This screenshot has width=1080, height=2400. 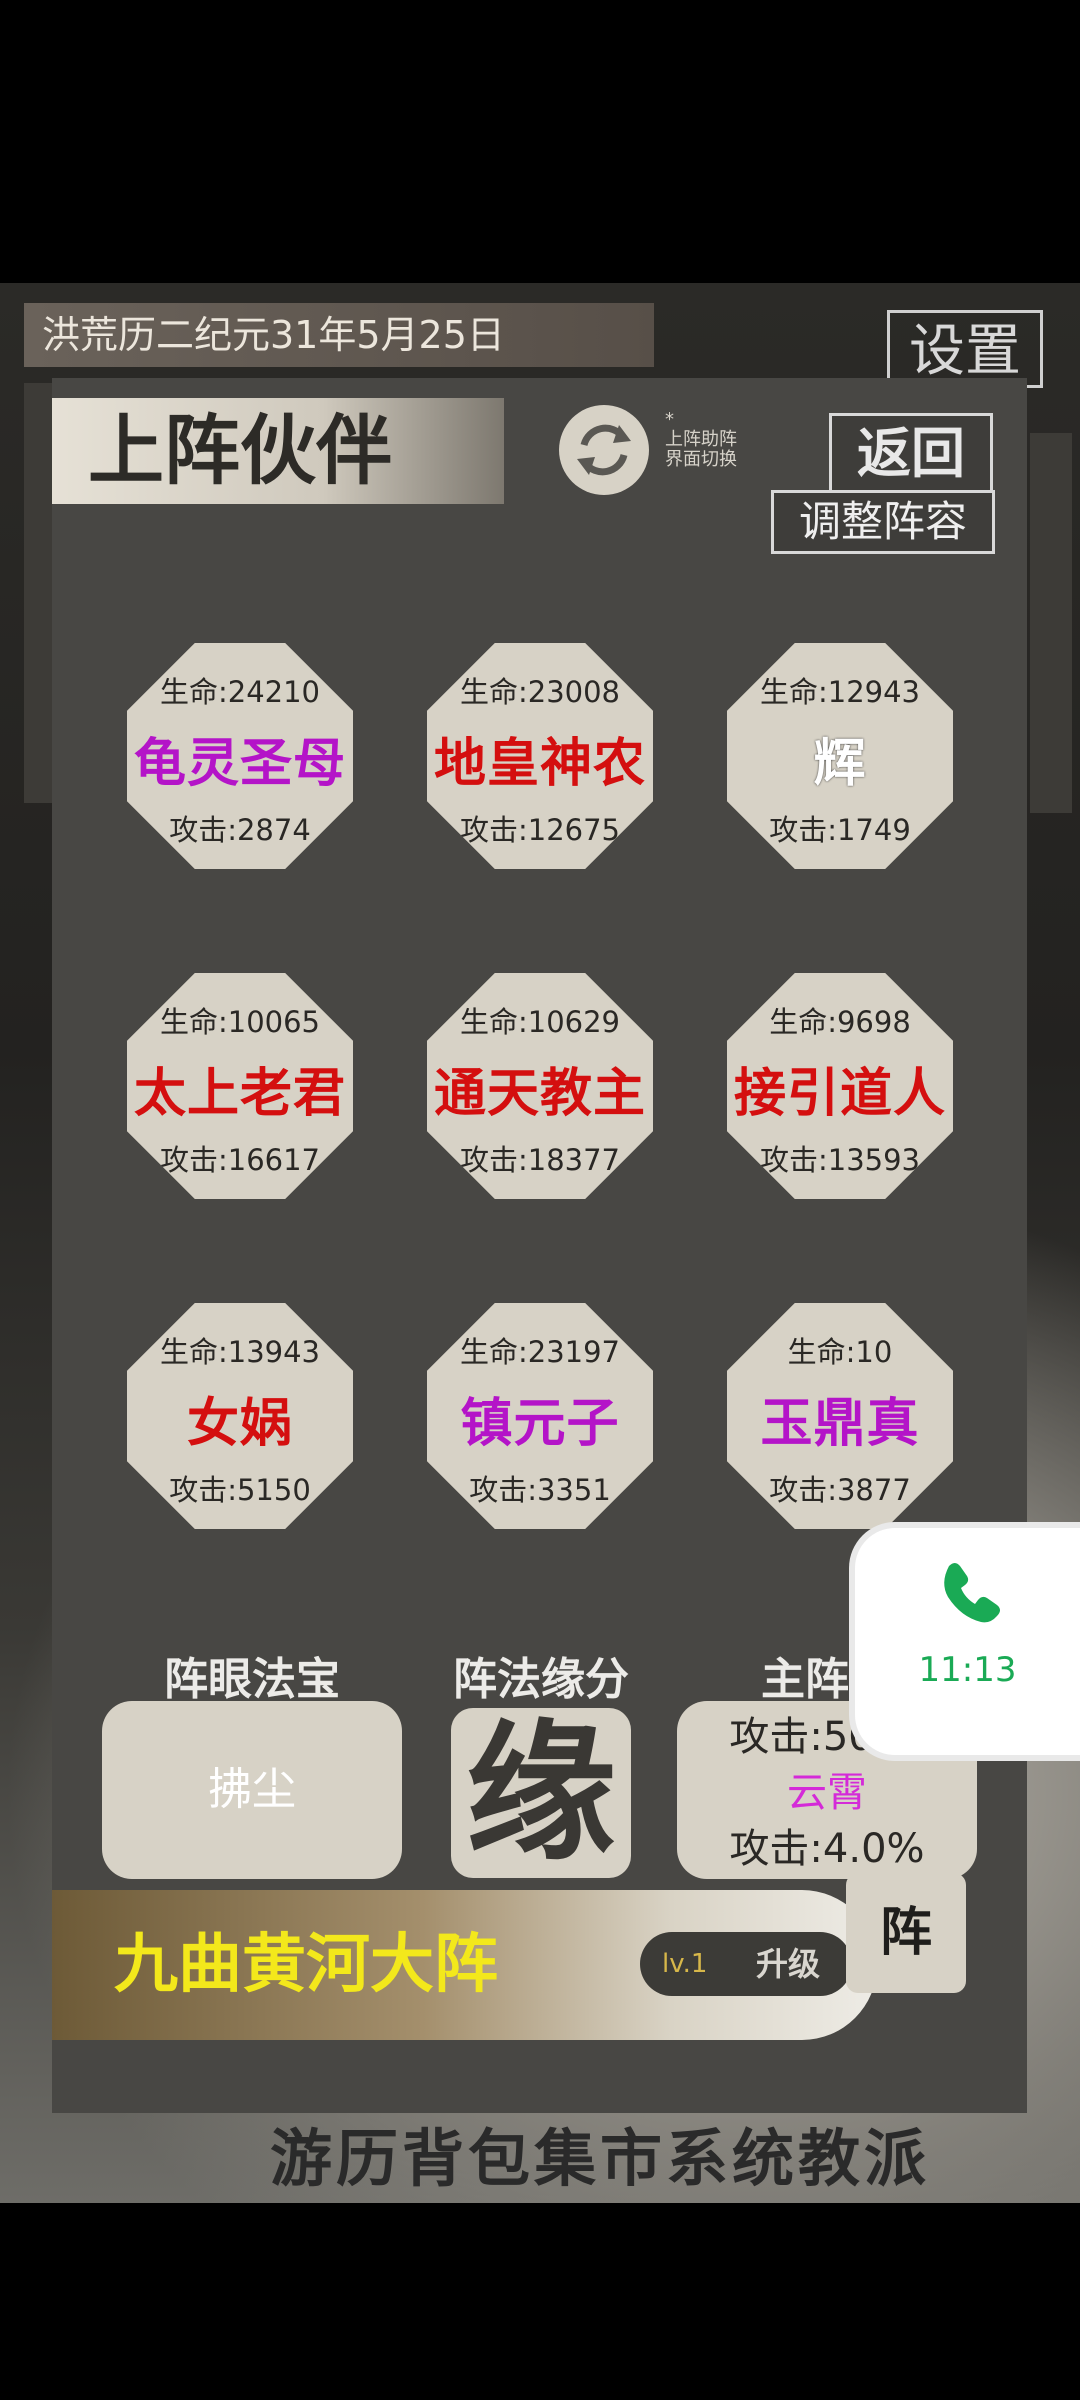 I want to click on partner-hp: 生命:10629, so click(x=540, y=1022).